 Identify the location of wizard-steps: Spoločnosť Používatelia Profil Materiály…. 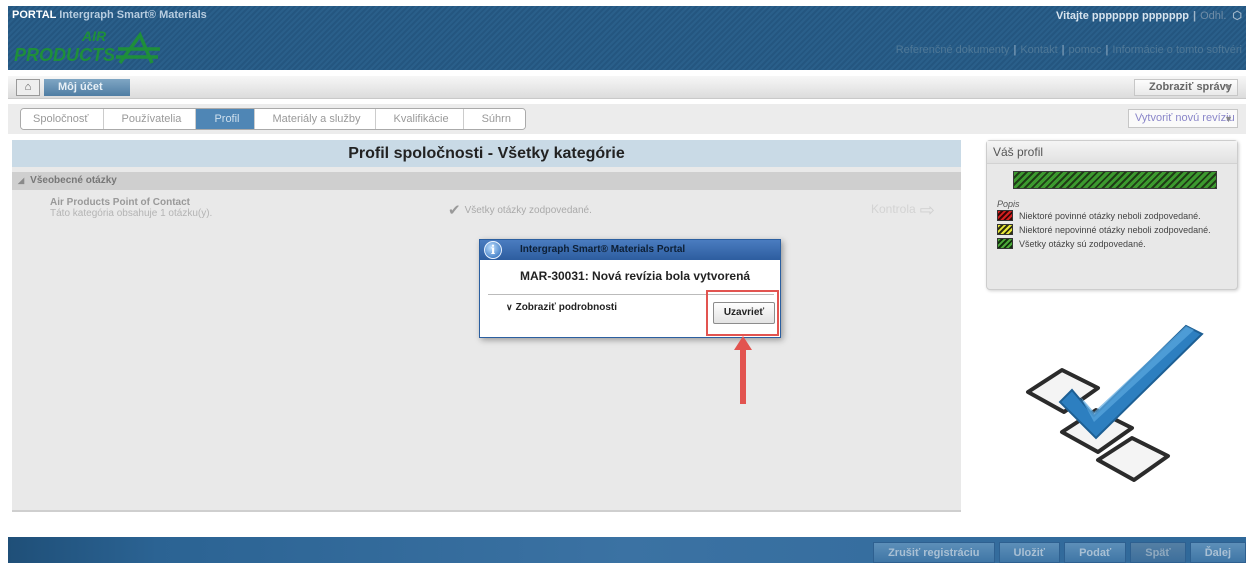
(273, 119).